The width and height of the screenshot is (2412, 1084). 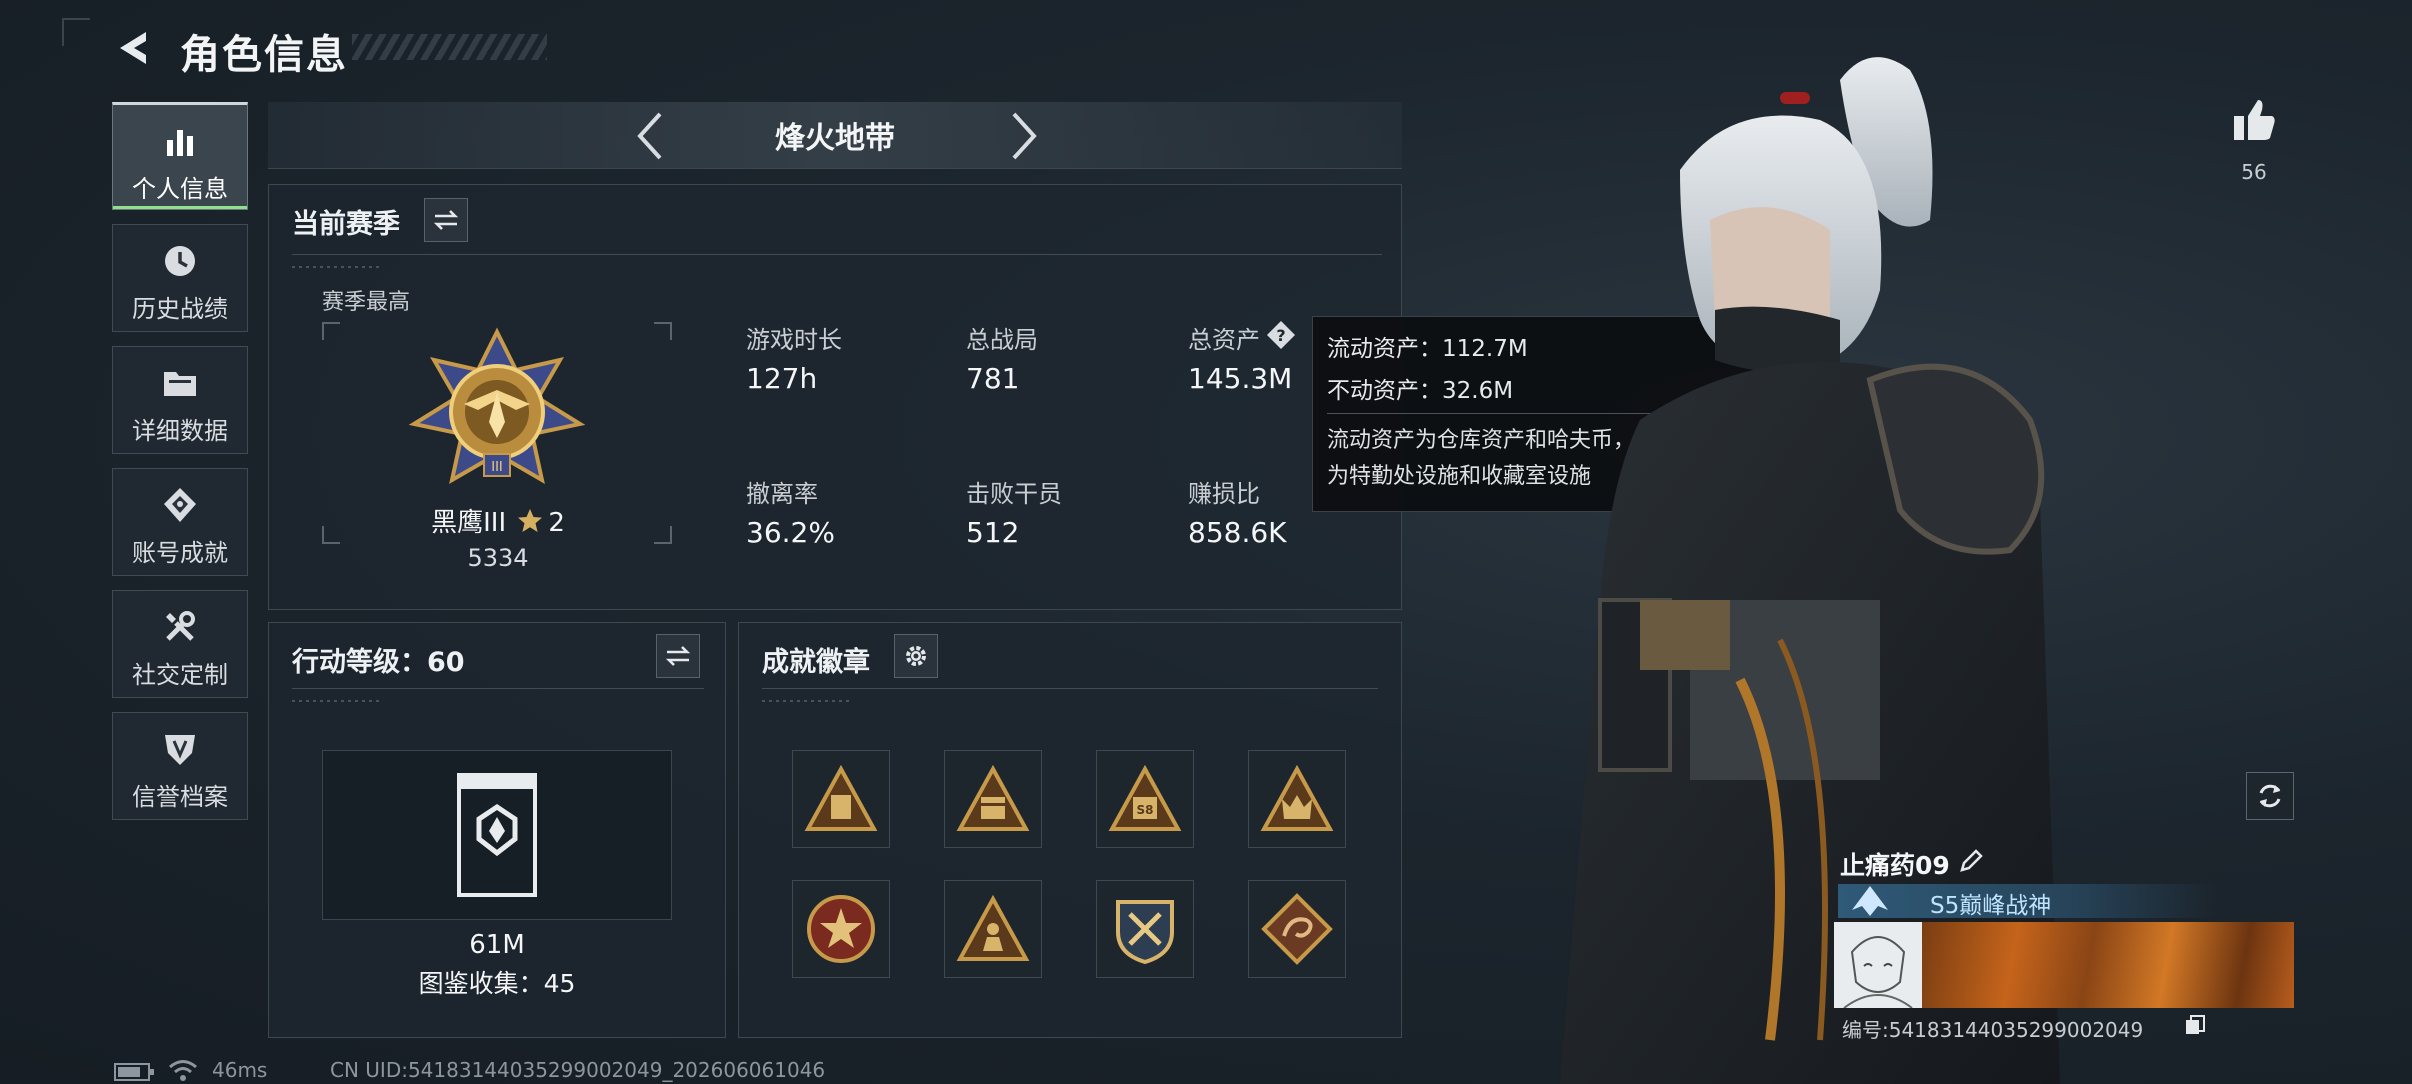 I want to click on collection-vault-icon, so click(x=497, y=835).